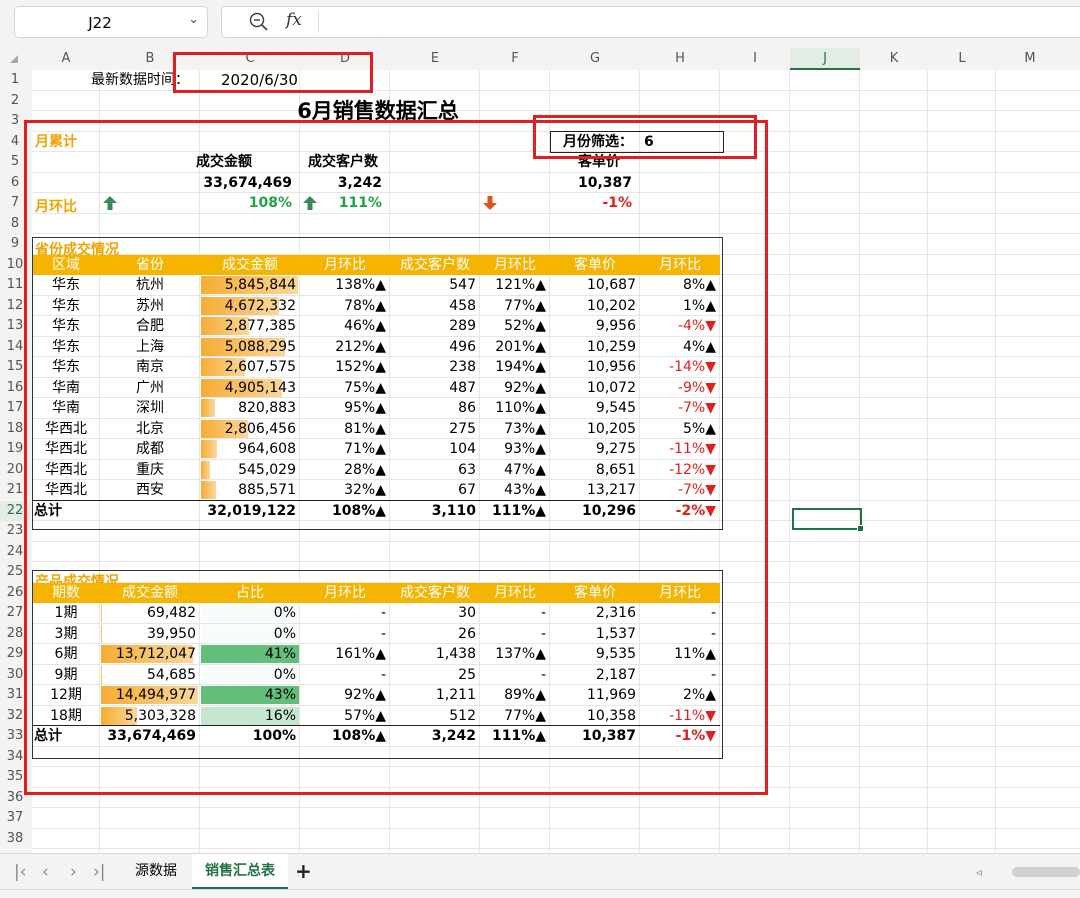  Describe the element at coordinates (650, 22) in the screenshot. I see `formula-input: fx` at that location.